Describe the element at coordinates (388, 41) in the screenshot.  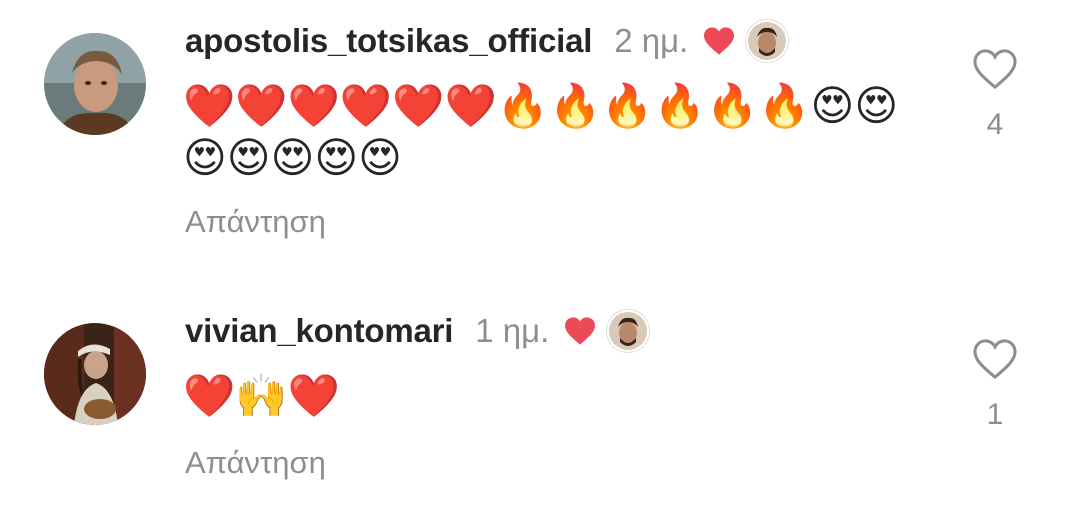
I see `username: apostolis_totsikas_official` at that location.